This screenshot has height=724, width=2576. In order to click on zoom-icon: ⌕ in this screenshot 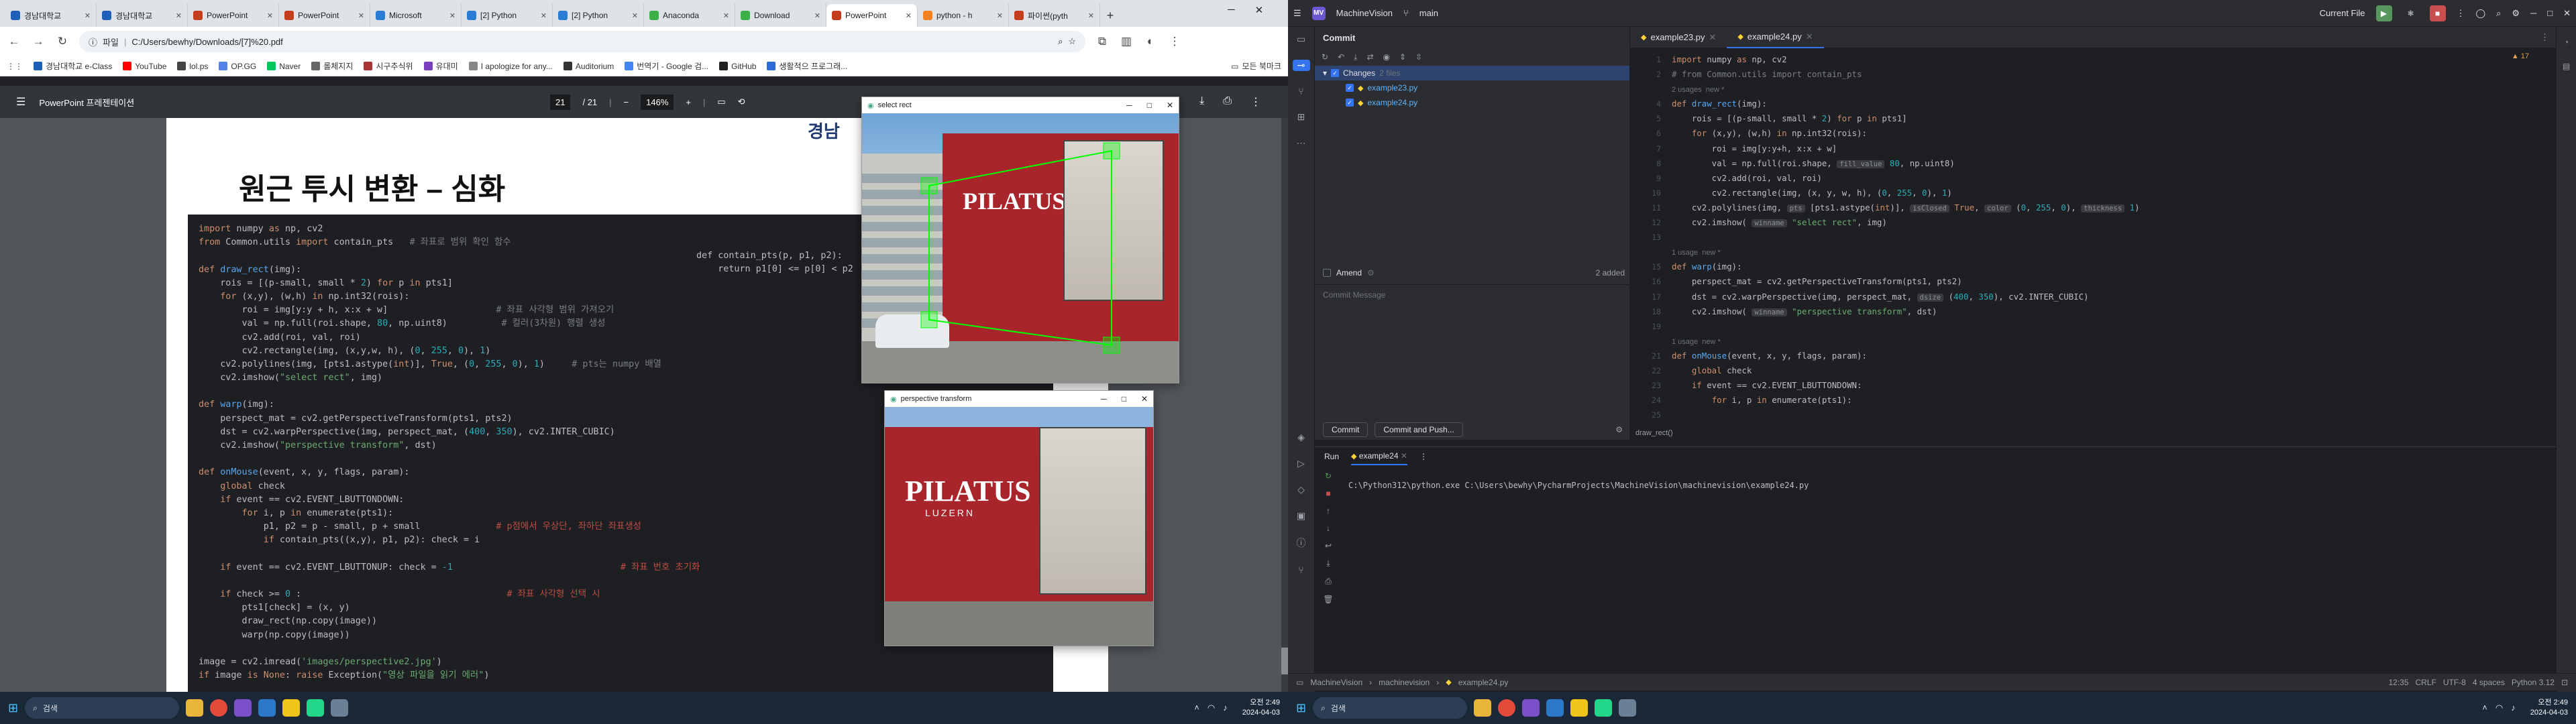, I will do `click(1060, 41)`.